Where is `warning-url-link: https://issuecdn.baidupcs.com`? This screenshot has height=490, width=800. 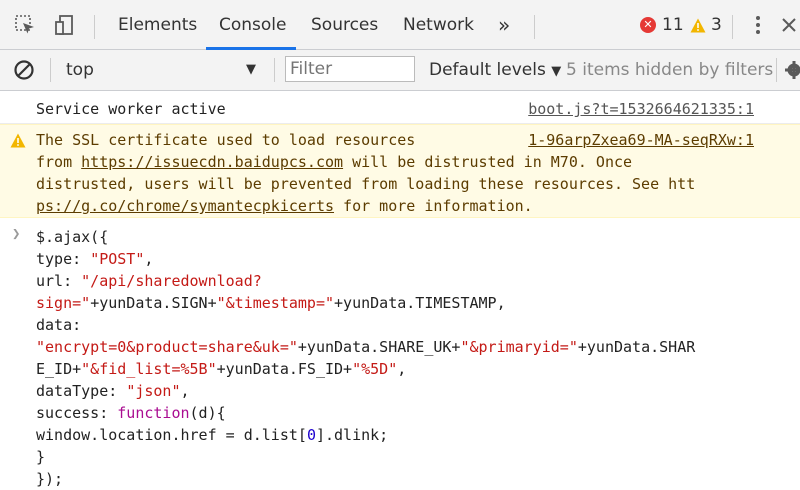
warning-url-link: https://issuecdn.baidupcs.com is located at coordinates (212, 162).